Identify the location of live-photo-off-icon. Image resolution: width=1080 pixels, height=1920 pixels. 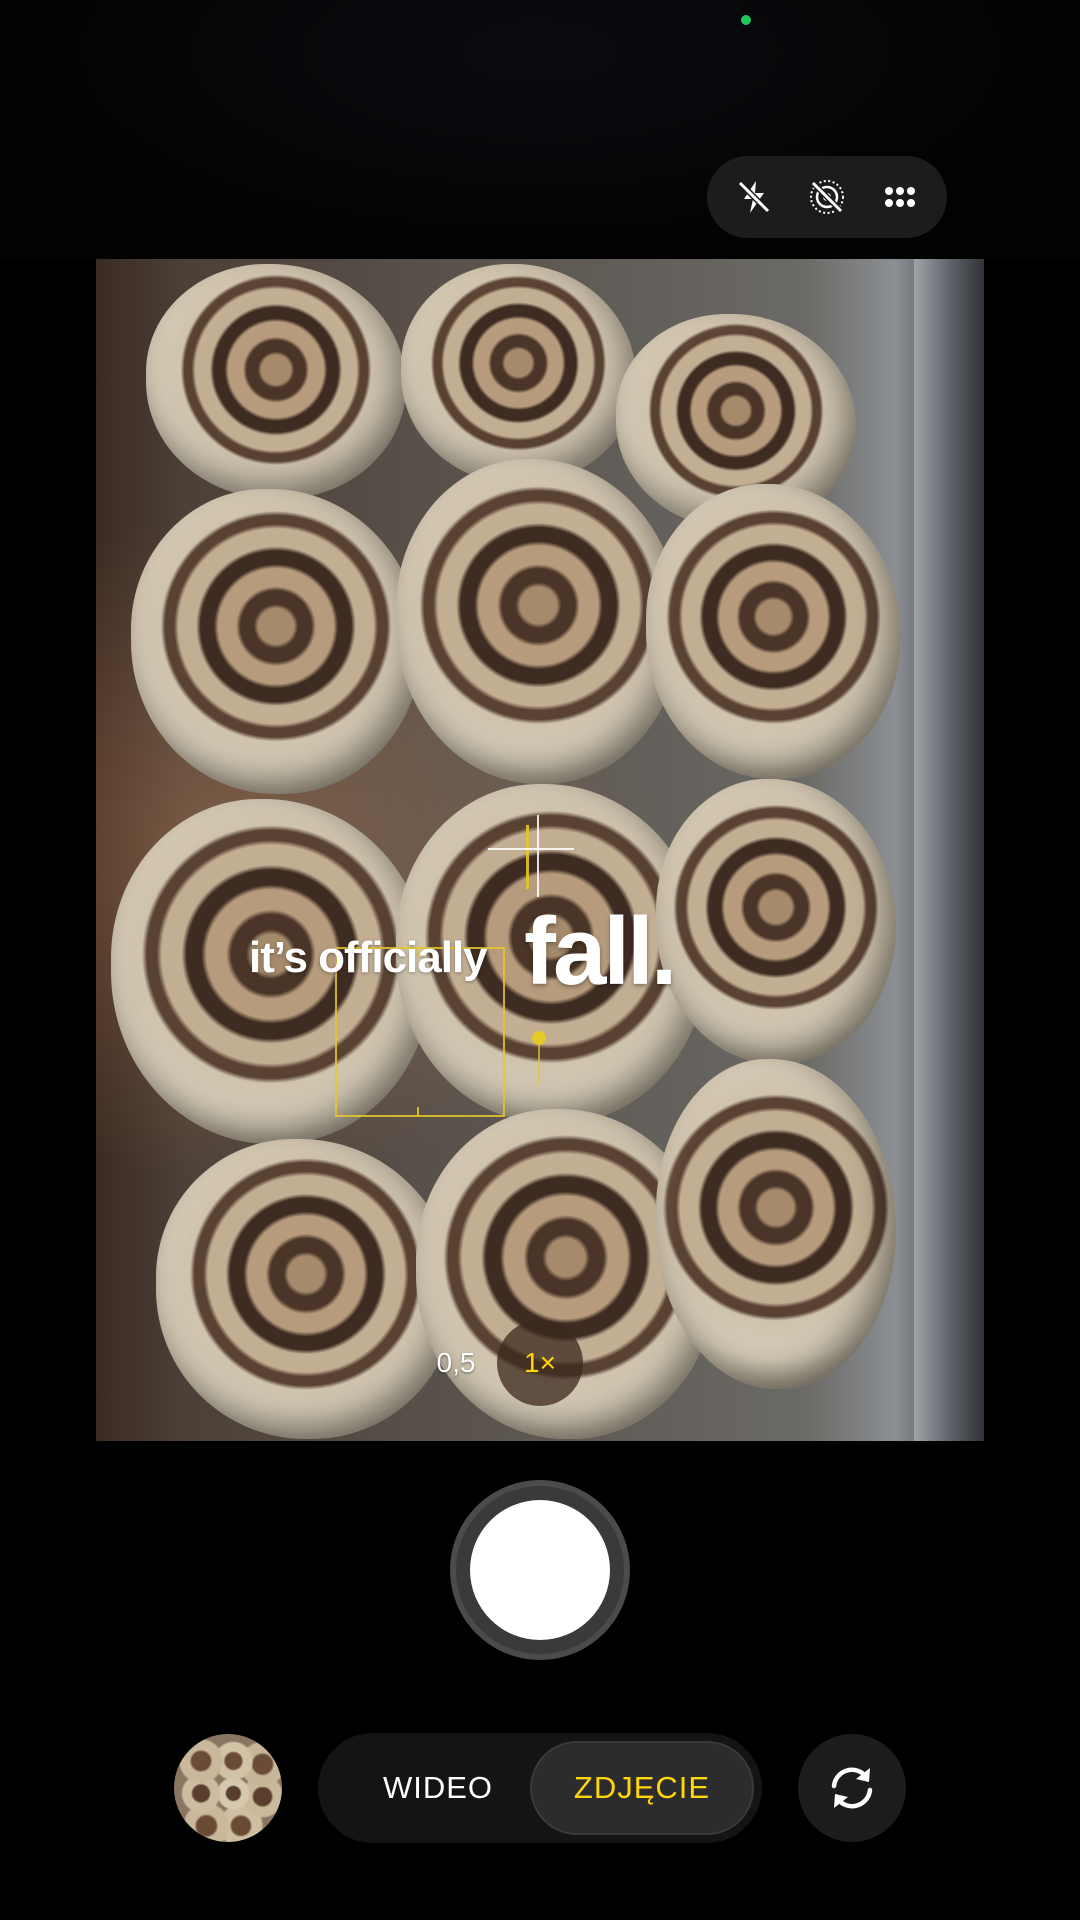
(827, 197).